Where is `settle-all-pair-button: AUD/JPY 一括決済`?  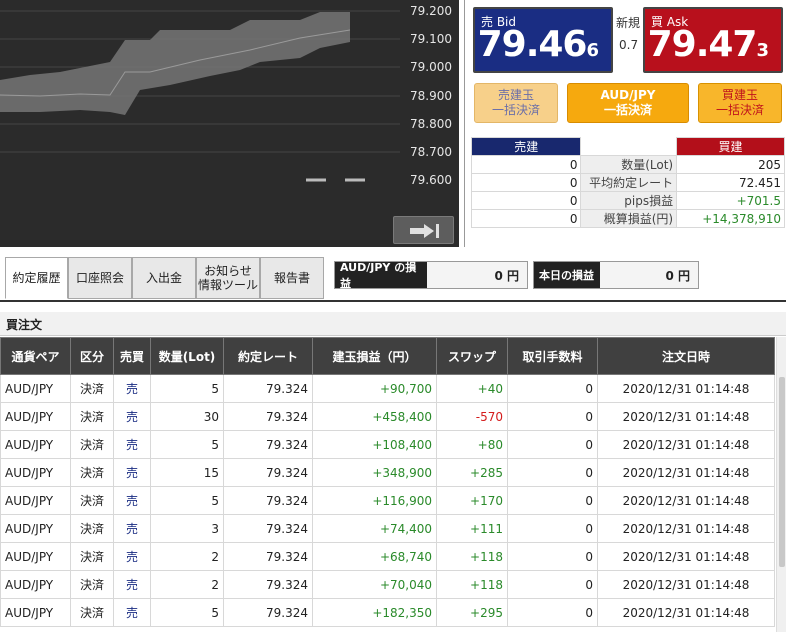 settle-all-pair-button: AUD/JPY 一括決済 is located at coordinates (628, 103).